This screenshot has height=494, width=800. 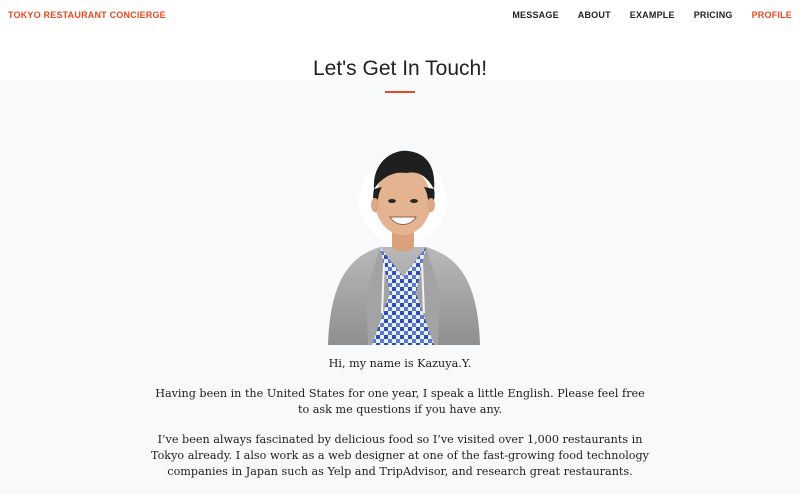 I want to click on nav-link-example: EXAMPLE, so click(x=652, y=15).